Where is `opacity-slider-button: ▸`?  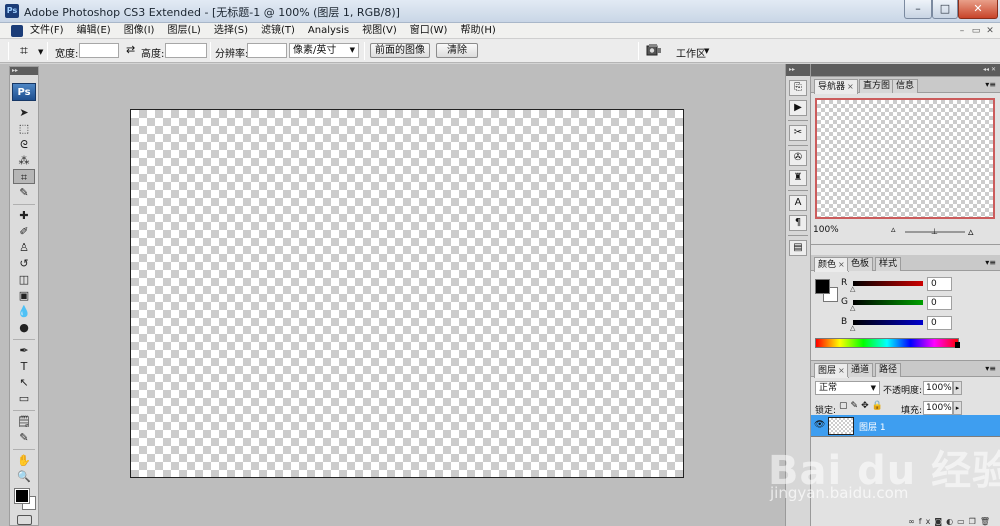 opacity-slider-button: ▸ is located at coordinates (957, 388).